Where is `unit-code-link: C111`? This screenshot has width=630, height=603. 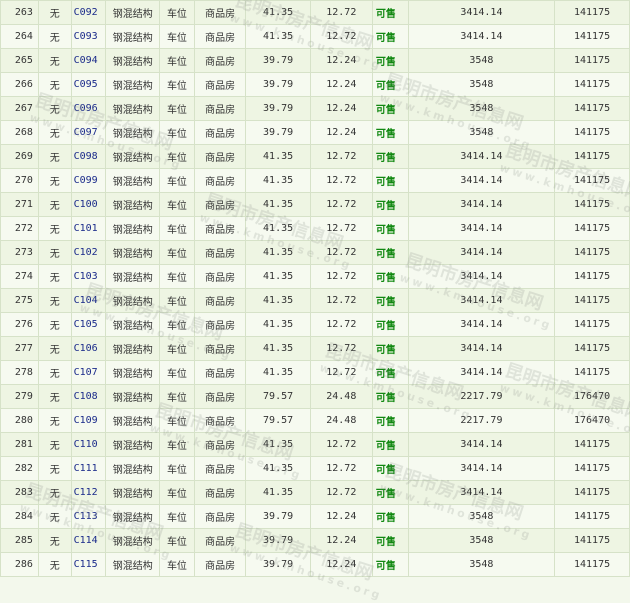
unit-code-link: C111 is located at coordinates (88, 468).